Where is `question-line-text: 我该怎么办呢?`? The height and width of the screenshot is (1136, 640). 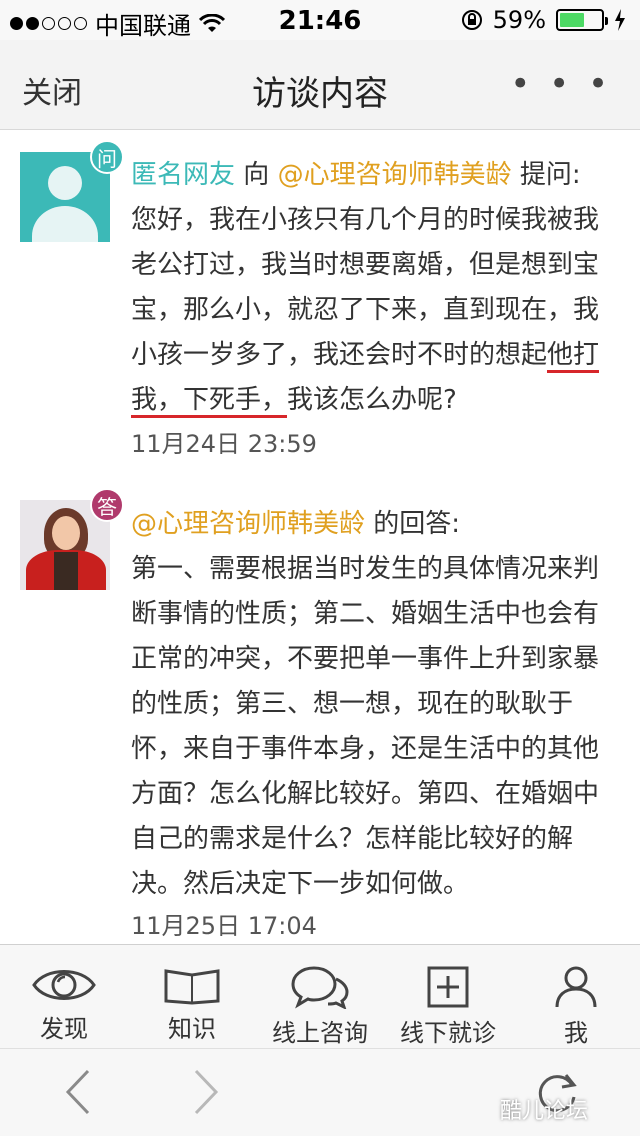 question-line-text: 我该怎么办呢? is located at coordinates (372, 400).